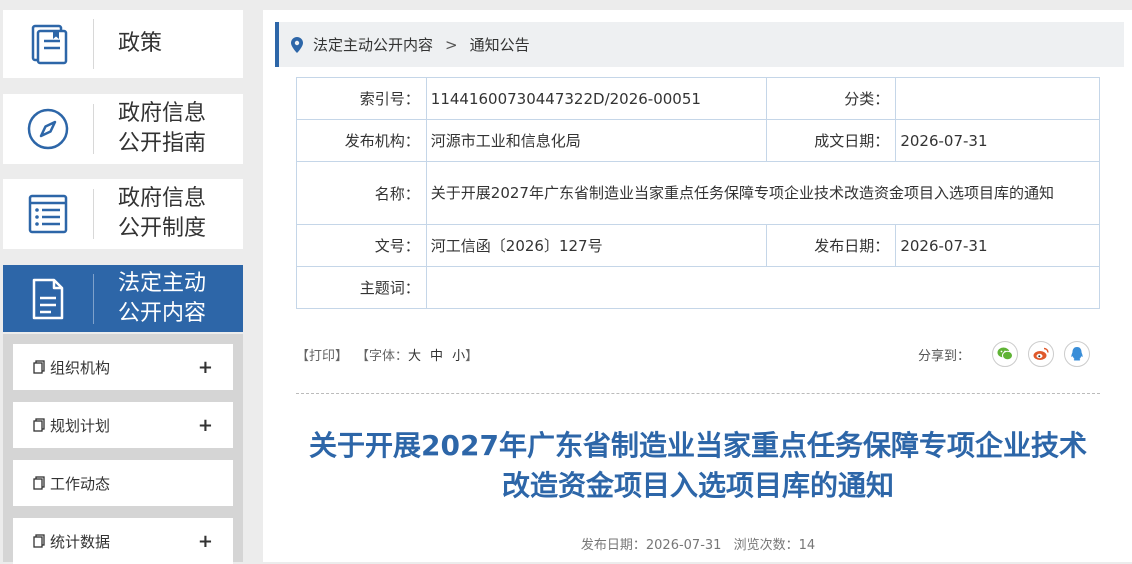 The image size is (1132, 564). I want to click on name-label: 名称：, so click(361, 193).